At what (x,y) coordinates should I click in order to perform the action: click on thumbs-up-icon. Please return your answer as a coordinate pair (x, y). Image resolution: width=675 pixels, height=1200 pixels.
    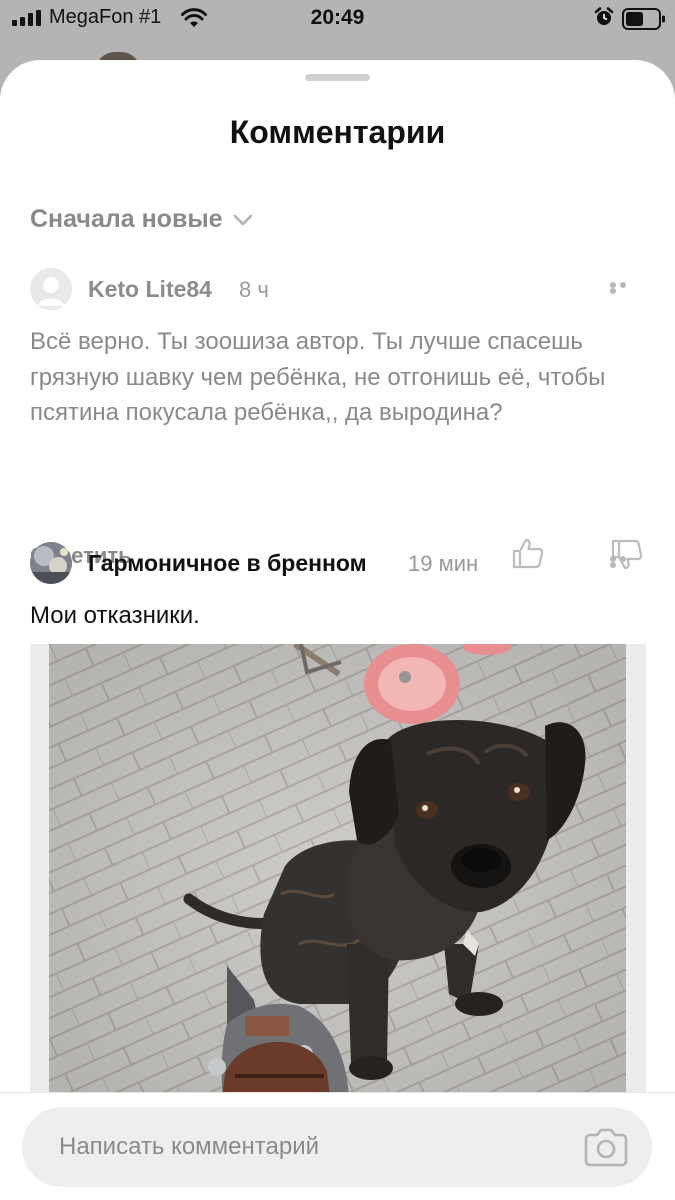
    Looking at the image, I should click on (528, 553).